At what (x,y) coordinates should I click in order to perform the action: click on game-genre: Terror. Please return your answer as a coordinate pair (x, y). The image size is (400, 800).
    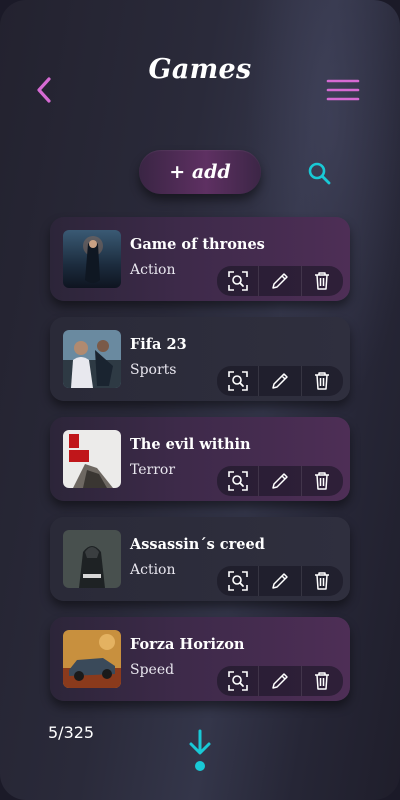
    Looking at the image, I should click on (153, 470).